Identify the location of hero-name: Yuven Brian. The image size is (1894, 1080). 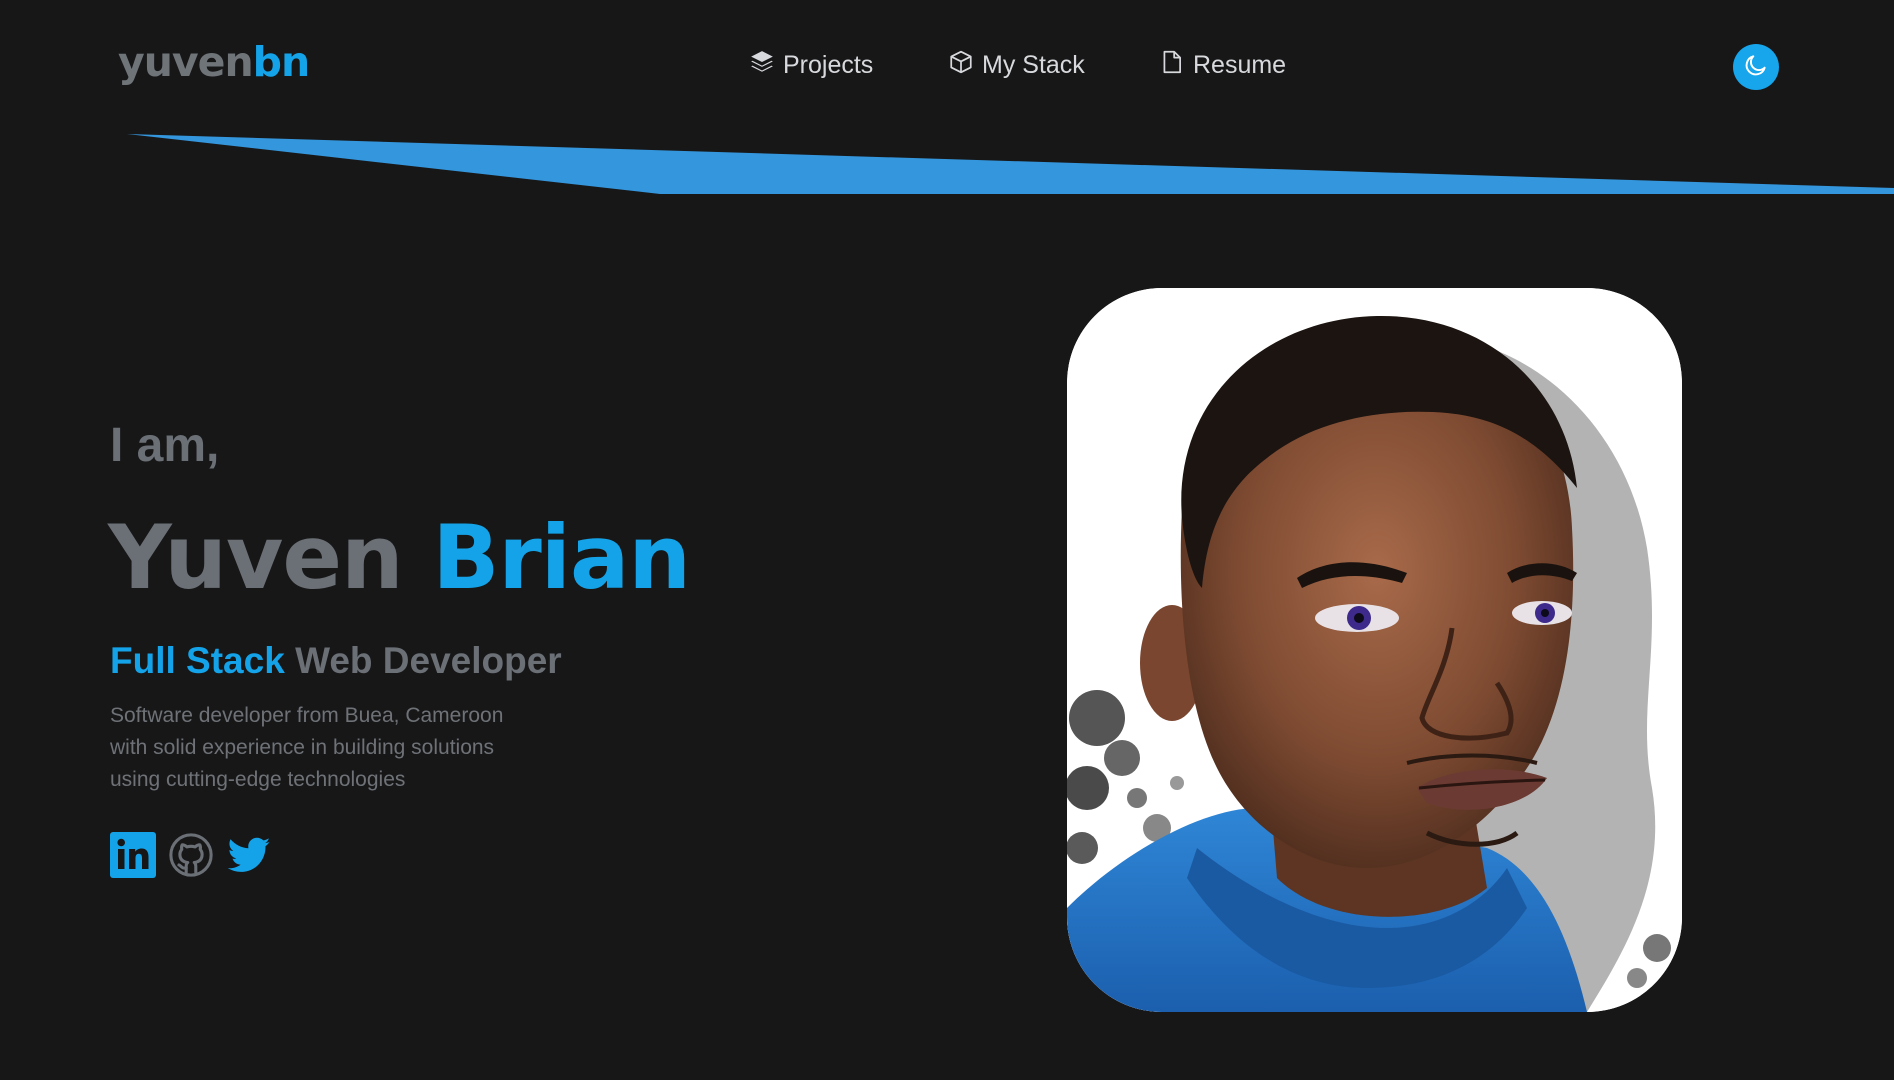
(399, 557).